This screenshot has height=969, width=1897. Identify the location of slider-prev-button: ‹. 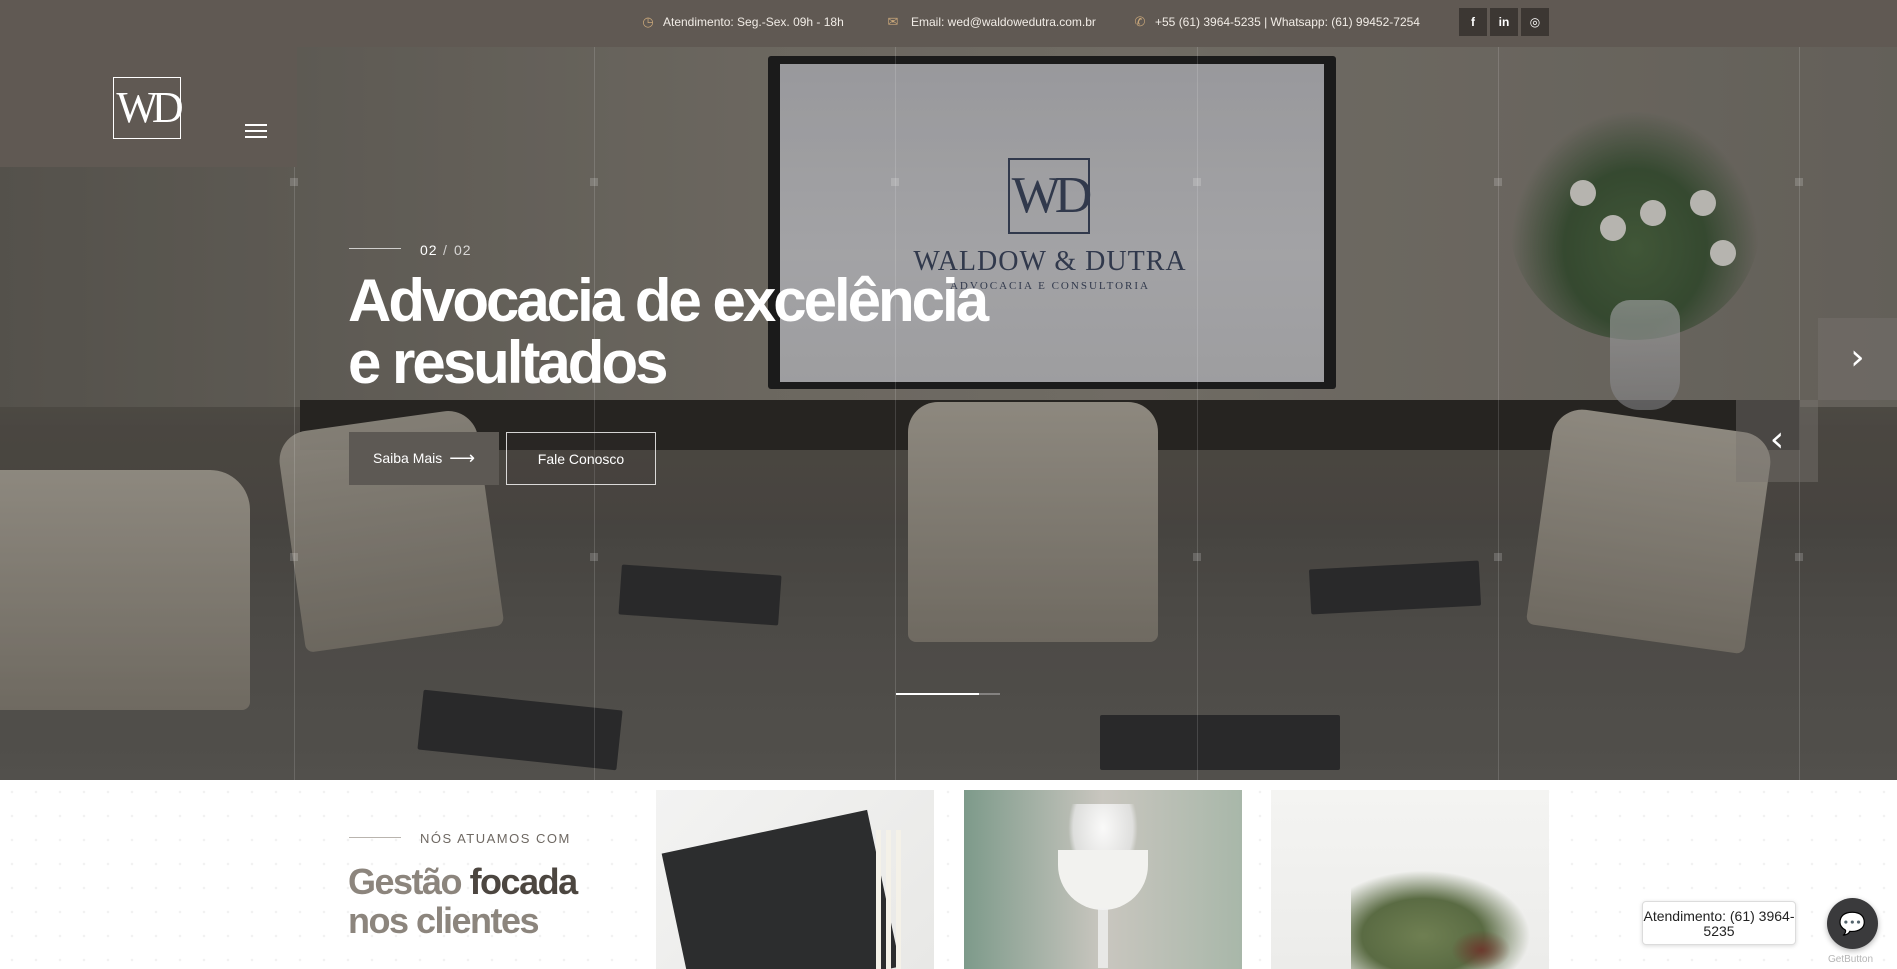
(1777, 441).